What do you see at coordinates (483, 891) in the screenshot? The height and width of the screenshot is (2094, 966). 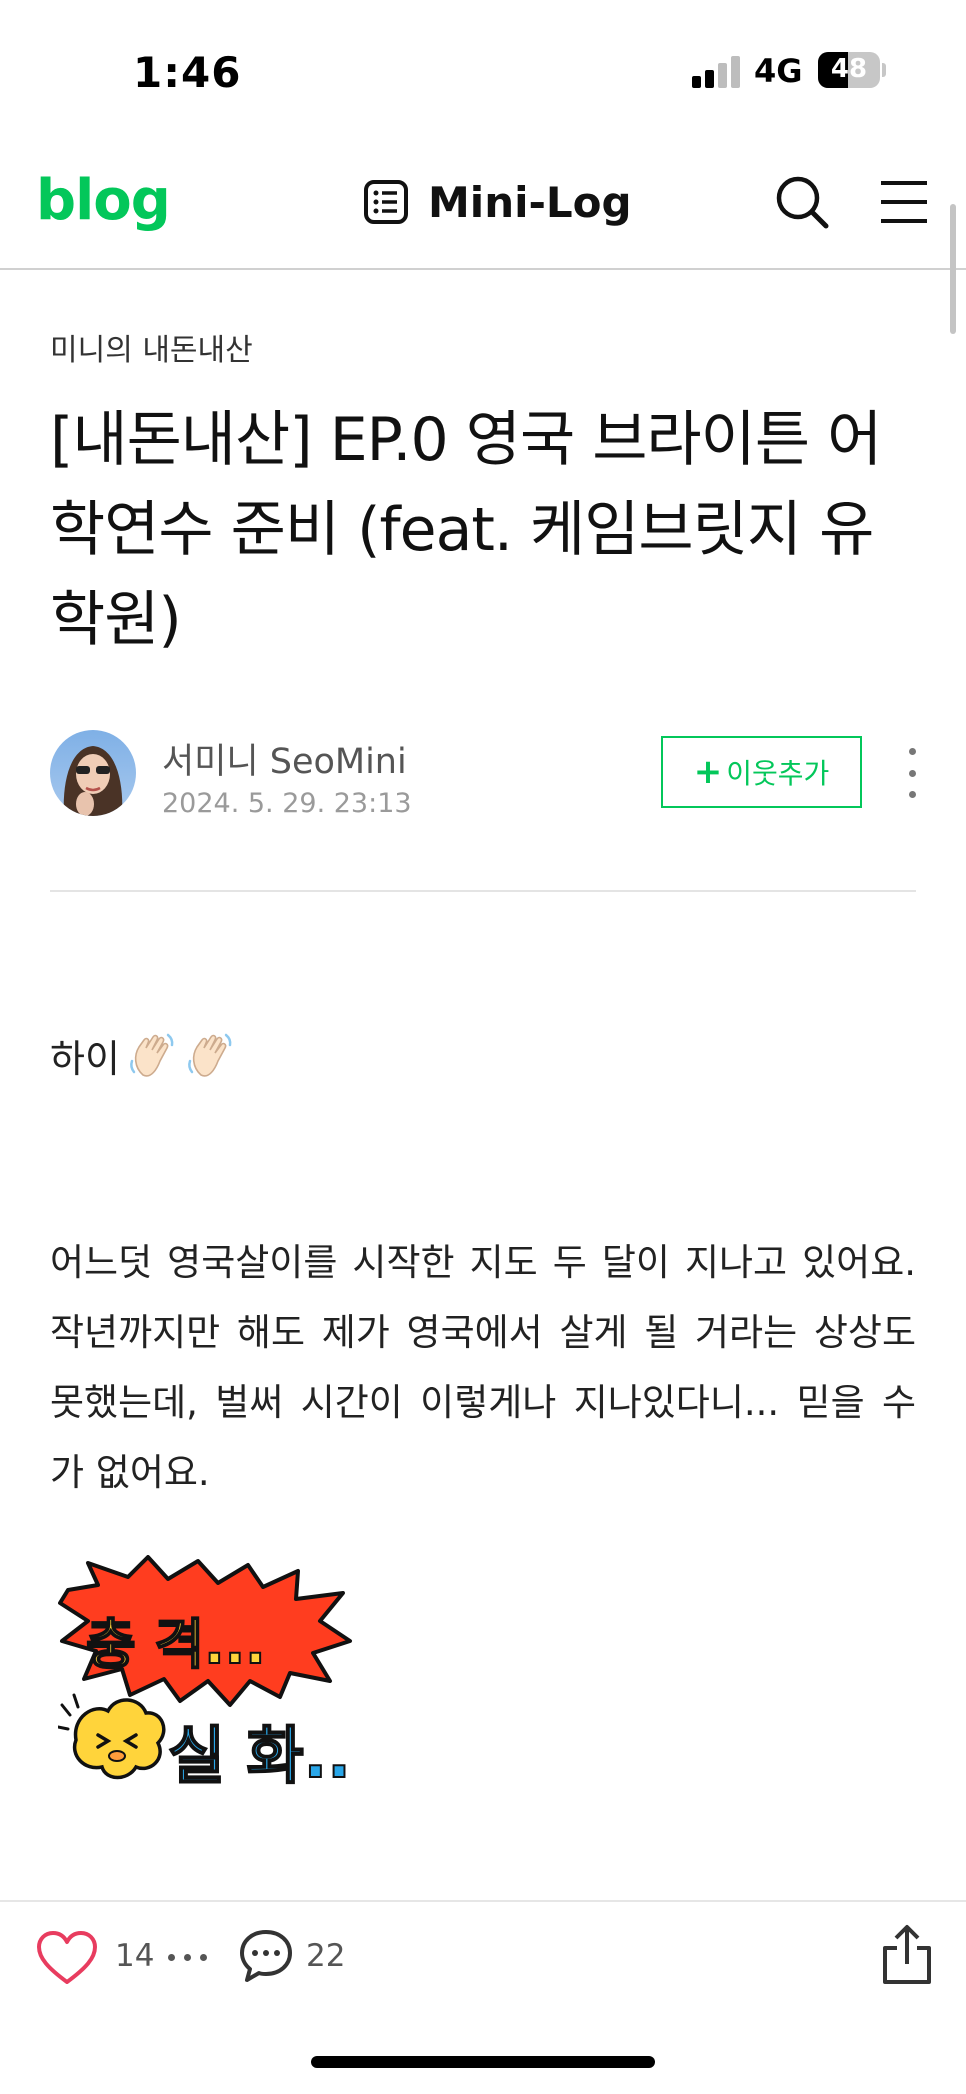 I see `divider` at bounding box center [483, 891].